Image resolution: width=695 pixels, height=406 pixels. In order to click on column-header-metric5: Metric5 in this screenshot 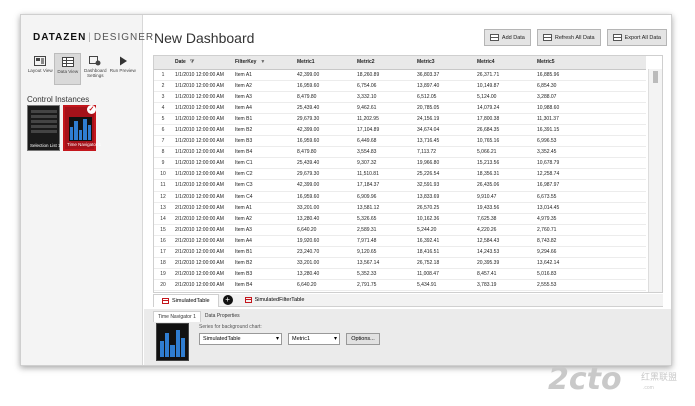, I will do `click(590, 63)`.